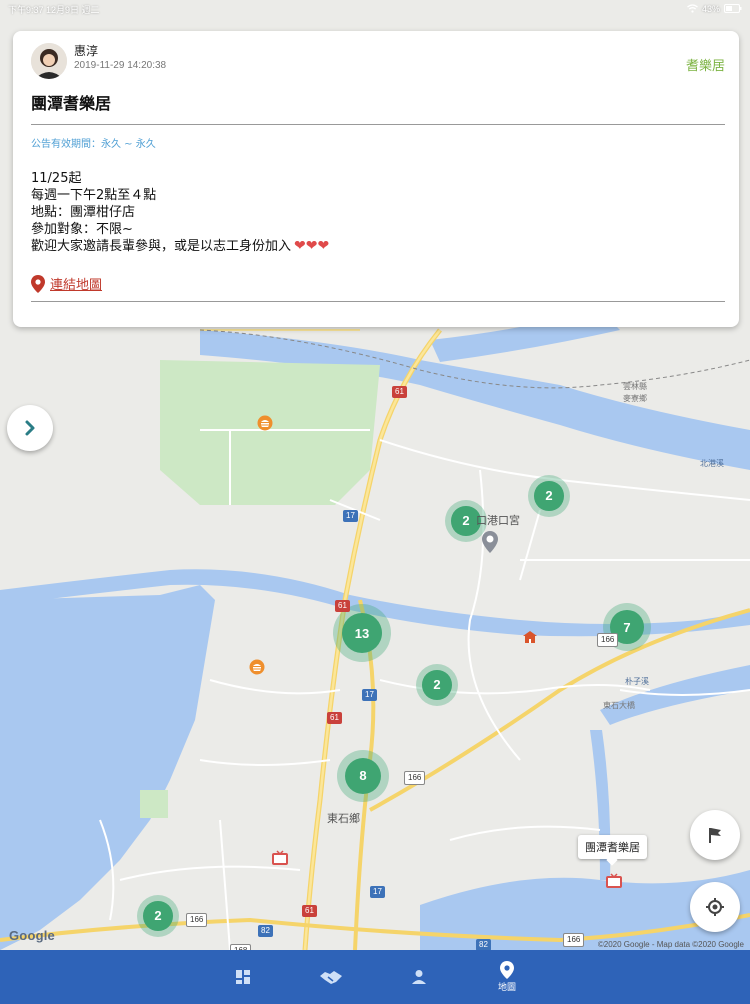 This screenshot has height=1004, width=750. Describe the element at coordinates (56, 178) in the screenshot. I see `body-line: 11/25起` at that location.